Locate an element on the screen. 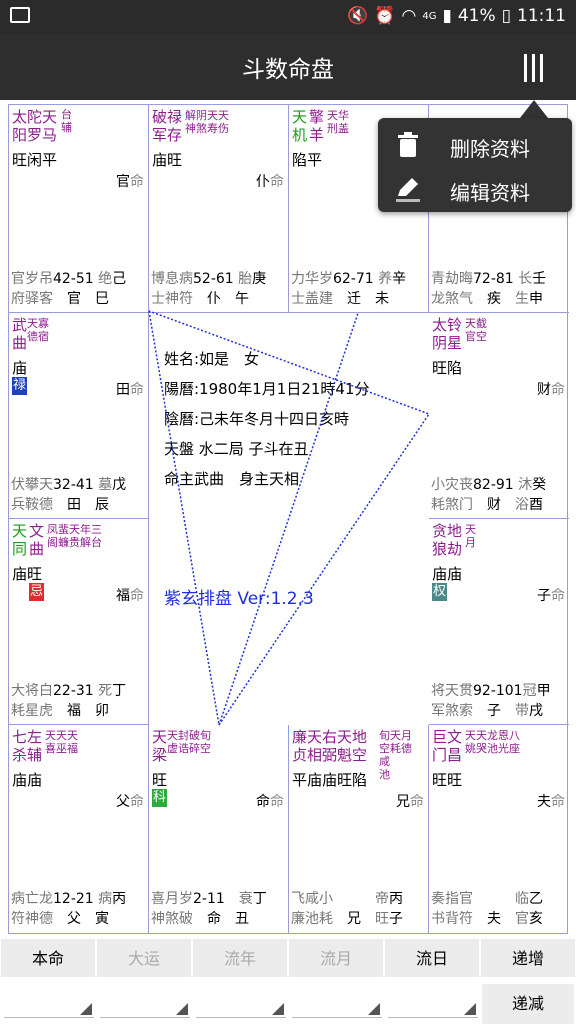 Image resolution: width=576 pixels, height=1024 pixels. pencil-icon is located at coordinates (408, 190).